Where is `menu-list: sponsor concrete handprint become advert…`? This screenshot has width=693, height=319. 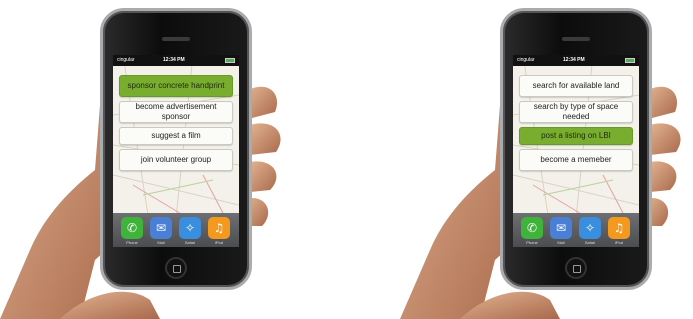
menu-list: sponsor concrete handprint become advert… is located at coordinates (176, 125).